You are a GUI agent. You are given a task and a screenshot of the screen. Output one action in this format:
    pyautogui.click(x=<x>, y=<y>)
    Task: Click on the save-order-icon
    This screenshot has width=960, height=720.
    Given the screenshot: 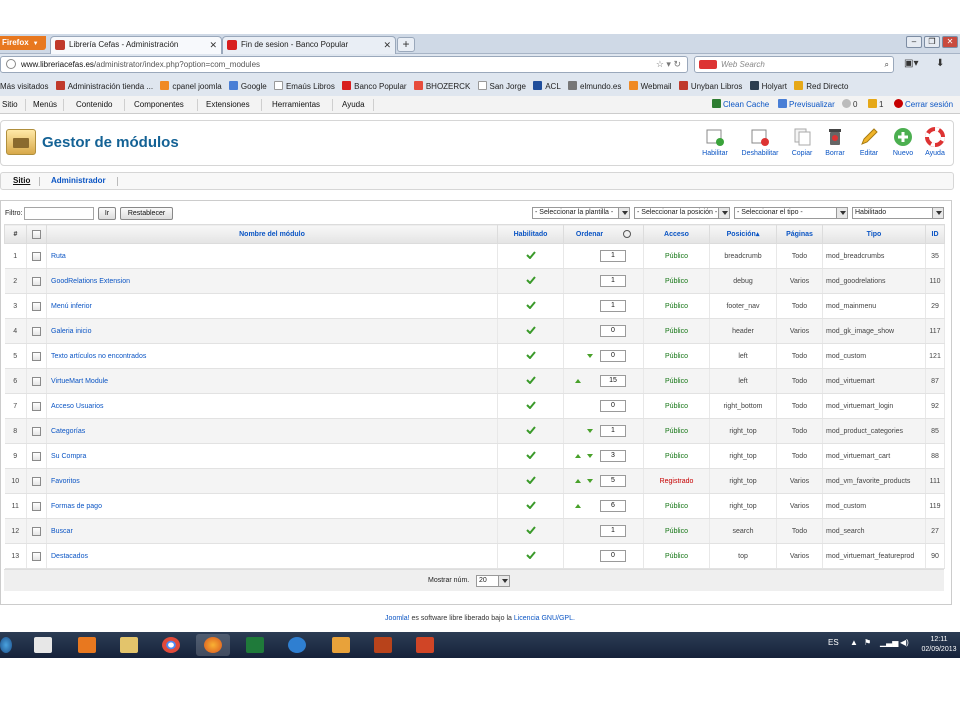 What is the action you would take?
    pyautogui.click(x=627, y=234)
    